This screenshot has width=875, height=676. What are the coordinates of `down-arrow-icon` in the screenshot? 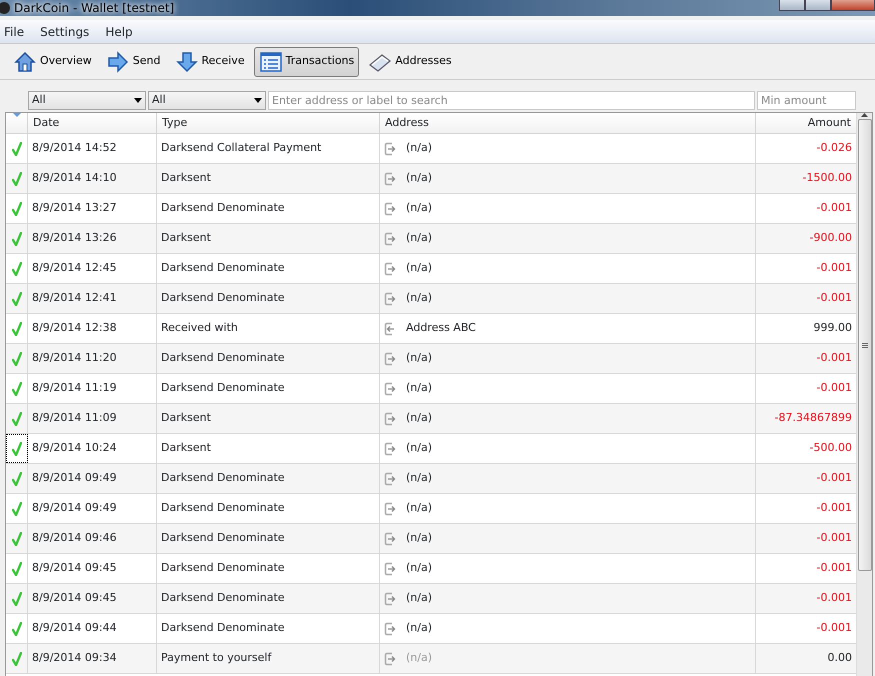 It's located at (186, 62).